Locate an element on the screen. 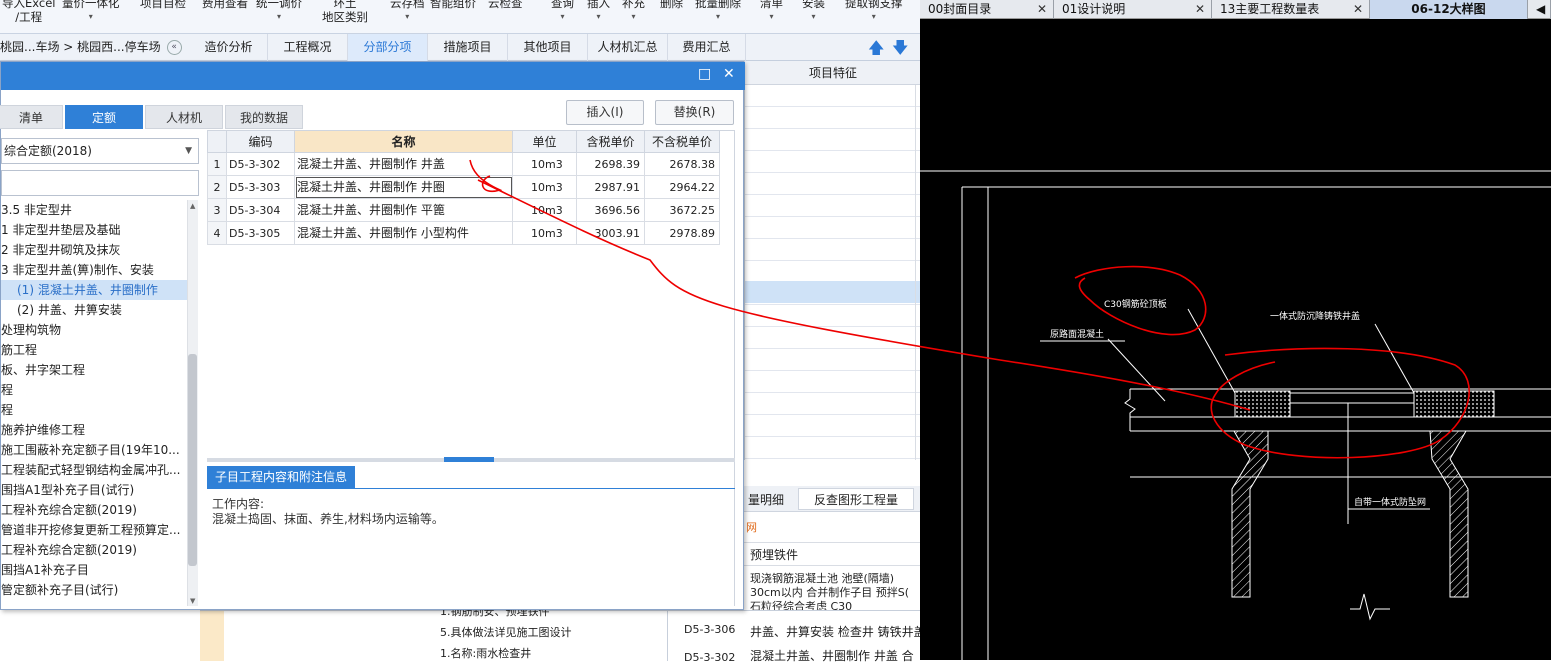 This screenshot has height=664, width=1551. tab-main-2: 分部分项 is located at coordinates (388, 47).